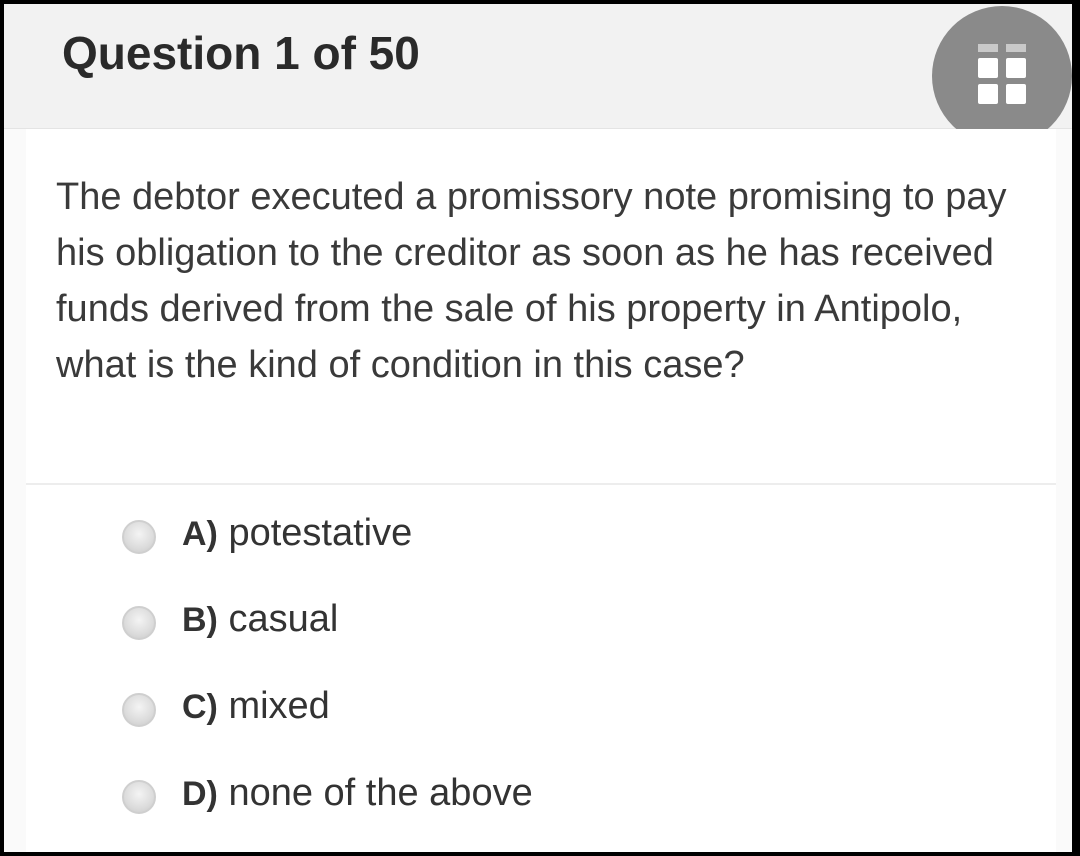 The width and height of the screenshot is (1080, 856). What do you see at coordinates (139, 710) in the screenshot?
I see `option-c-radio` at bounding box center [139, 710].